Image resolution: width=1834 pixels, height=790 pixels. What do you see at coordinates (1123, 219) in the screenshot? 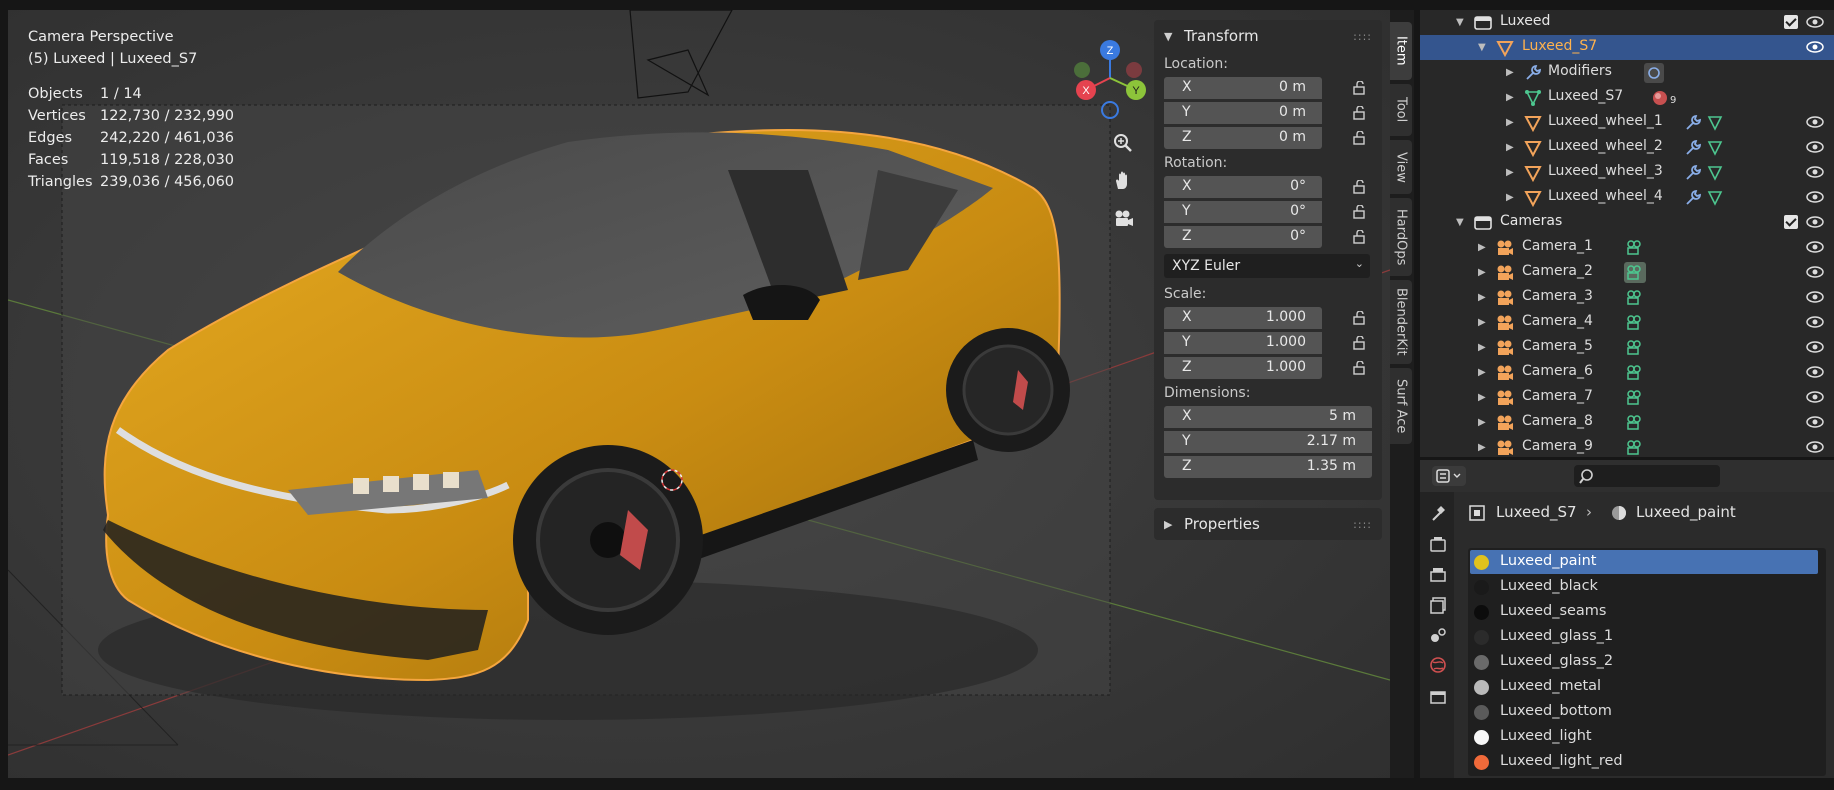
I see `camera-view-icon` at bounding box center [1123, 219].